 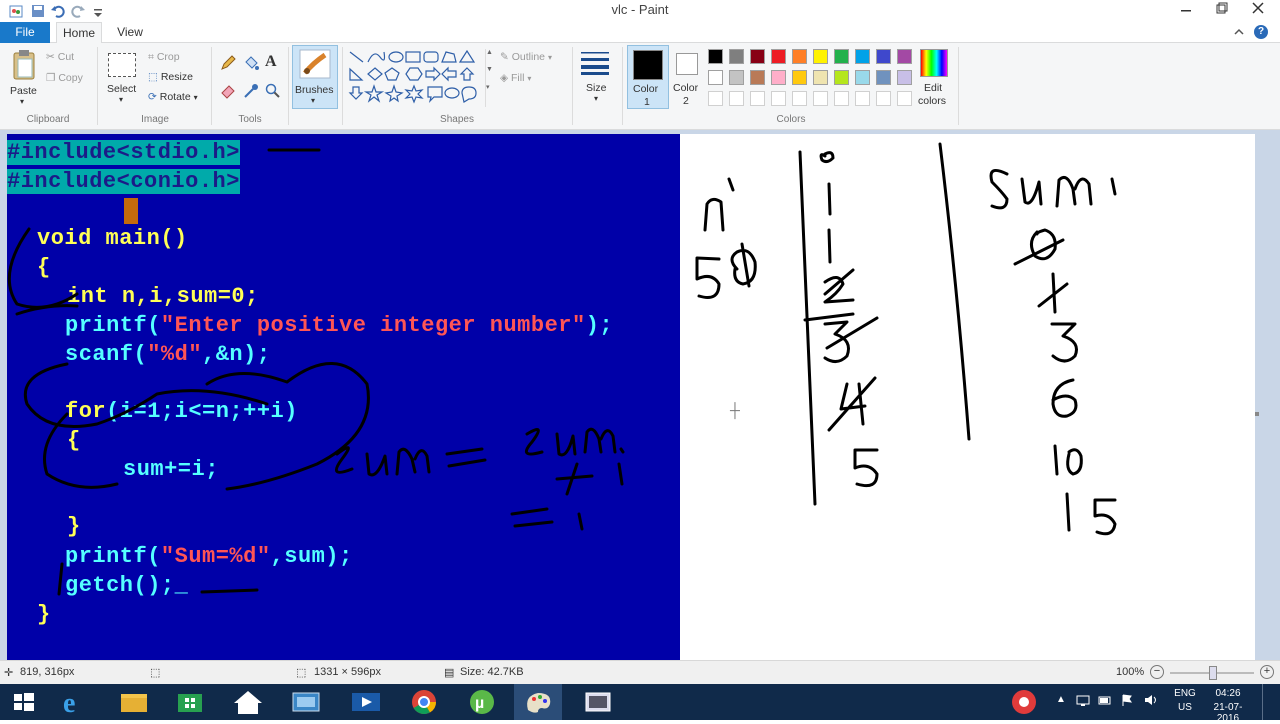 What do you see at coordinates (250, 119) in the screenshot?
I see `tools-group-label: Tools` at bounding box center [250, 119].